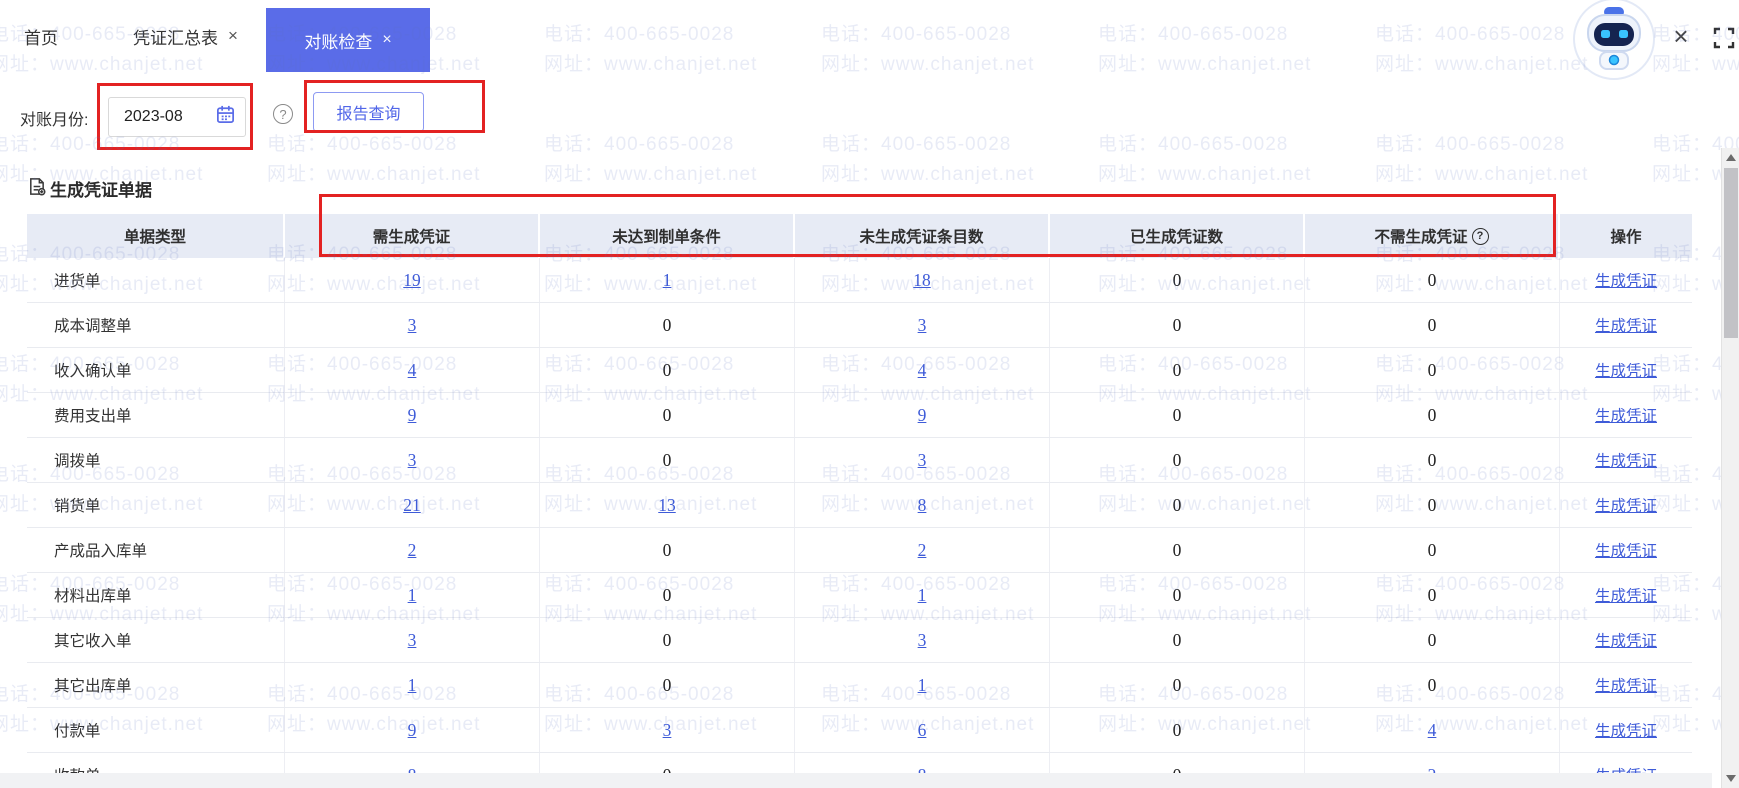 The height and width of the screenshot is (788, 1739). I want to click on month-input: 2023-08, so click(177, 117).